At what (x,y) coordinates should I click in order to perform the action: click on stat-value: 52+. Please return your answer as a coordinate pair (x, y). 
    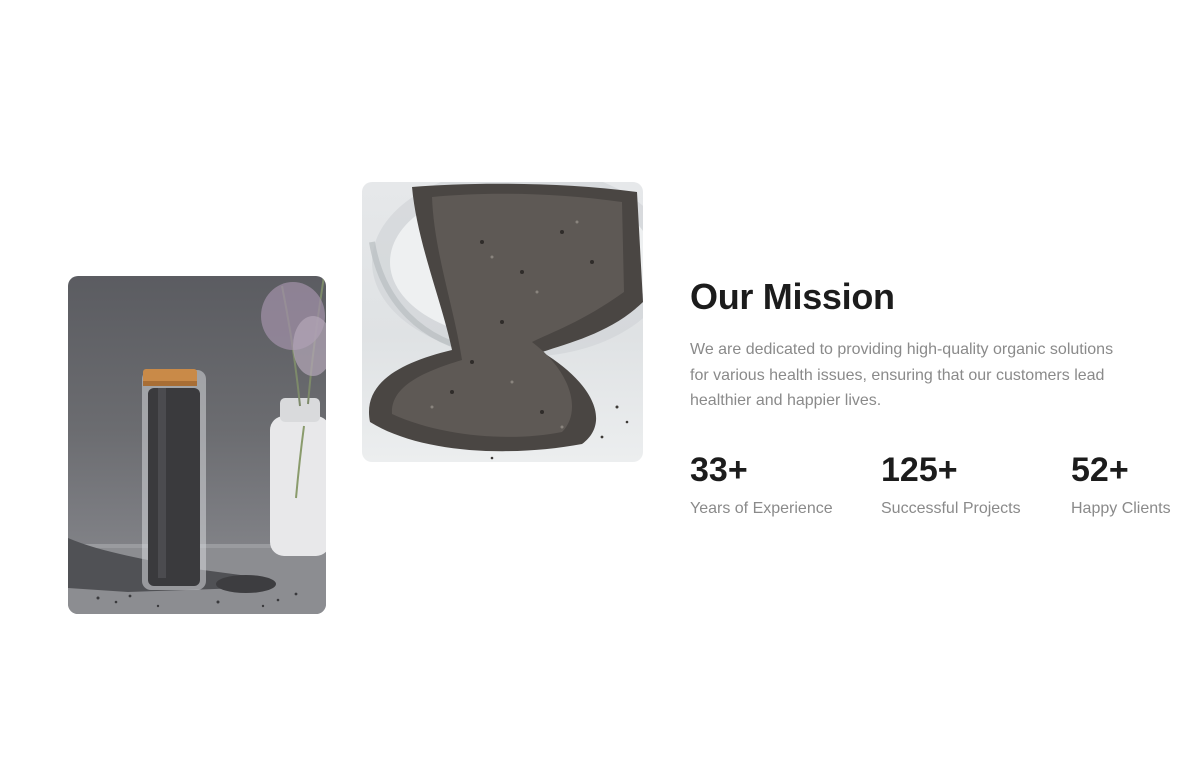
    Looking at the image, I should click on (1100, 470).